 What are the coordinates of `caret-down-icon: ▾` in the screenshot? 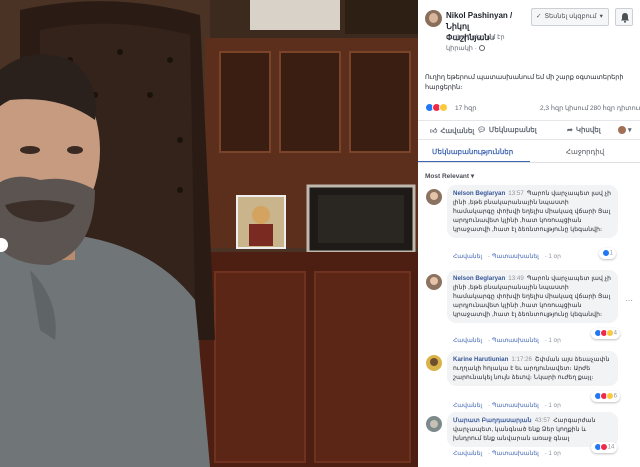 It's located at (629, 130).